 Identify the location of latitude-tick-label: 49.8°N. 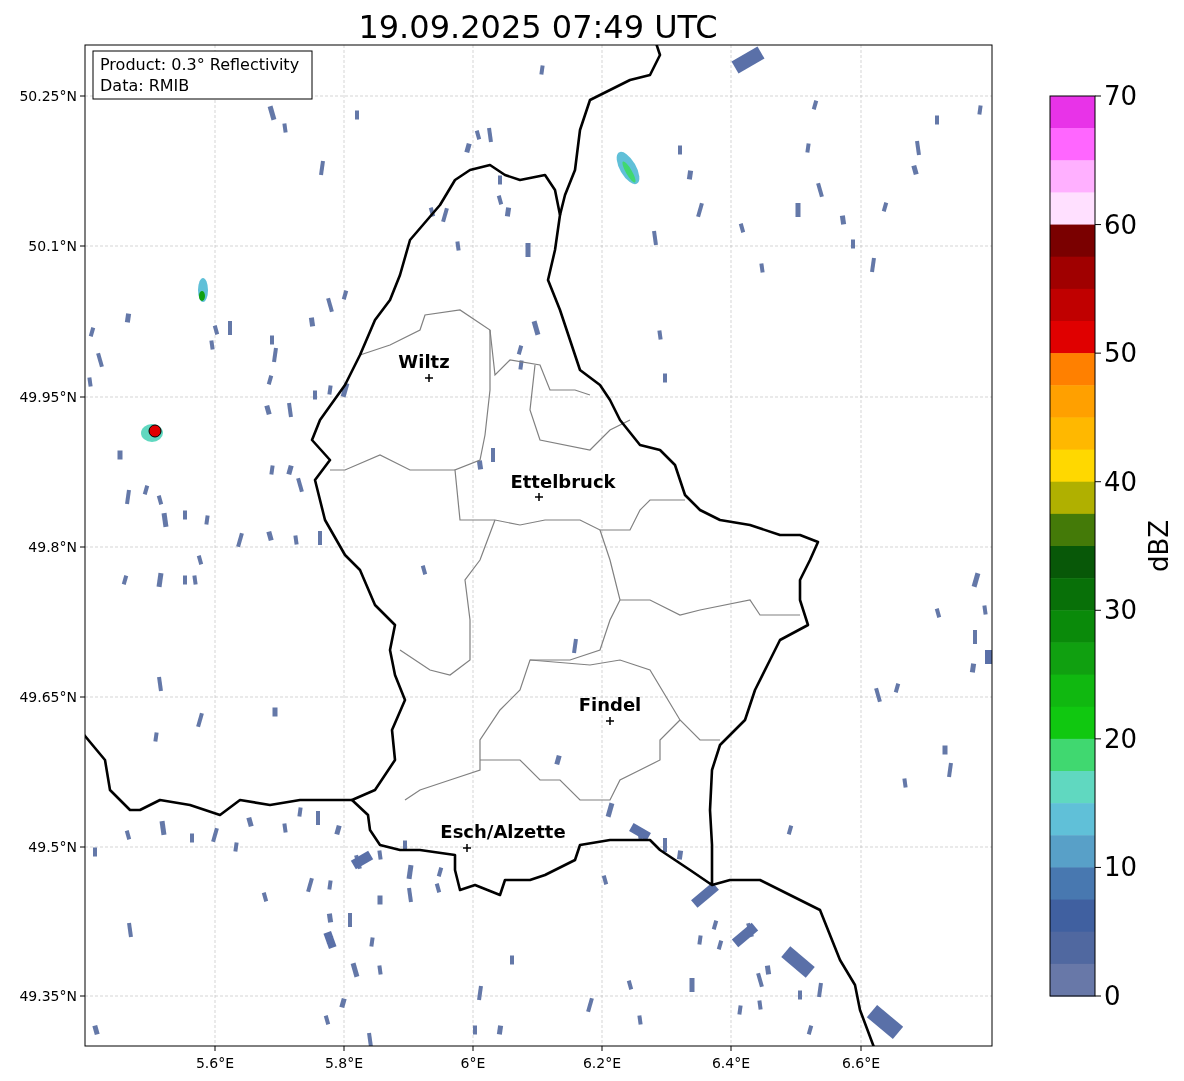
(52, 547).